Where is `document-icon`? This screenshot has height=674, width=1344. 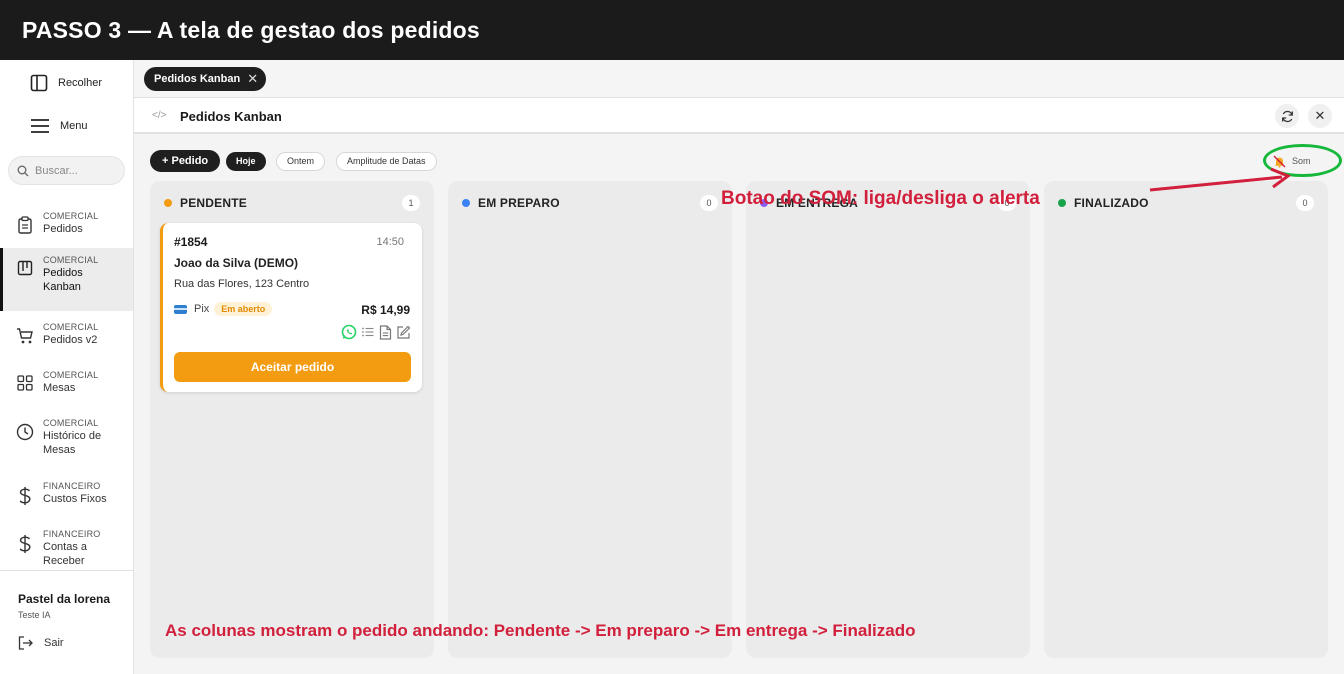 document-icon is located at coordinates (385, 332).